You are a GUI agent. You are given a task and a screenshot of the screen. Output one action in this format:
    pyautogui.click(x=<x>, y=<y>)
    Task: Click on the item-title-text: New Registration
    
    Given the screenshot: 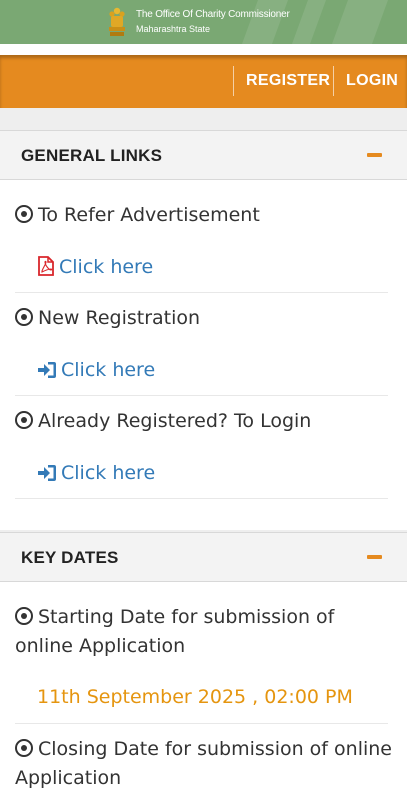 What is the action you would take?
    pyautogui.click(x=119, y=318)
    